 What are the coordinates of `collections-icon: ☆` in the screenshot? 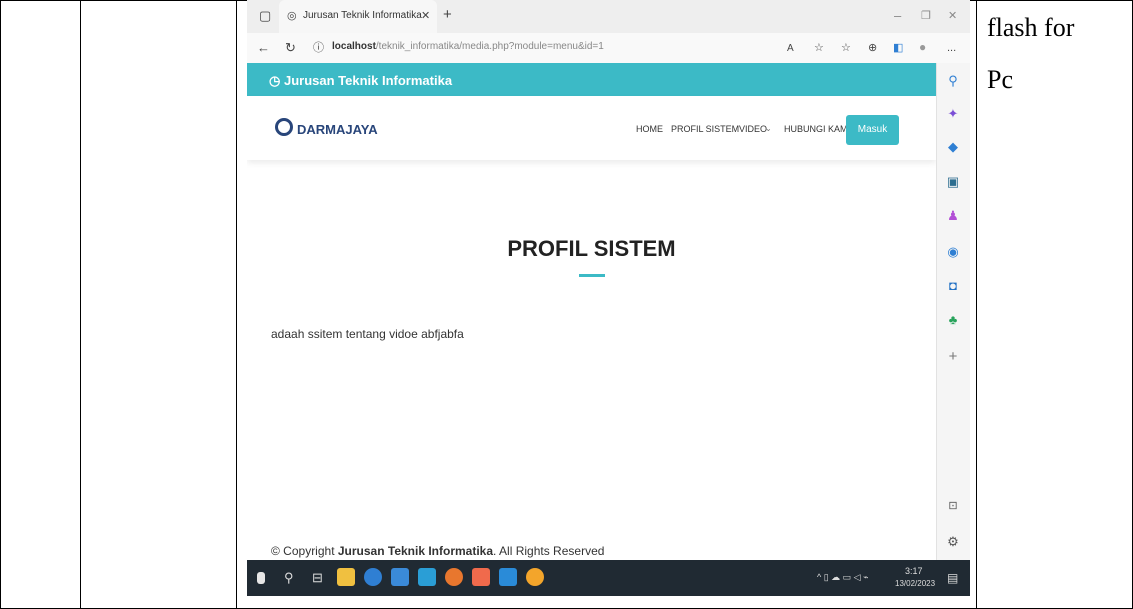 It's located at (846, 48).